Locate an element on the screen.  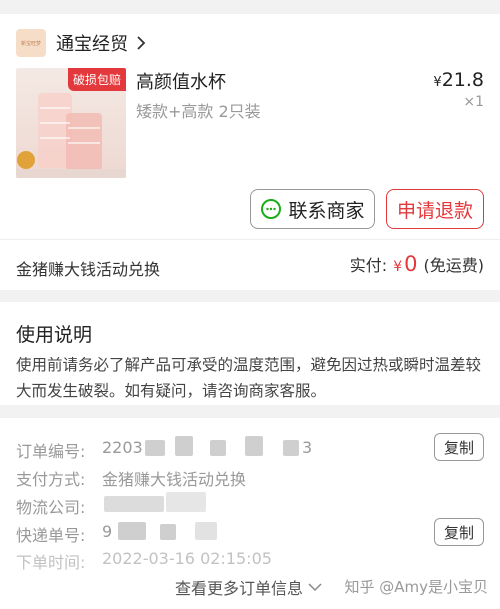
request-refund-button: 申请退款 is located at coordinates (435, 209).